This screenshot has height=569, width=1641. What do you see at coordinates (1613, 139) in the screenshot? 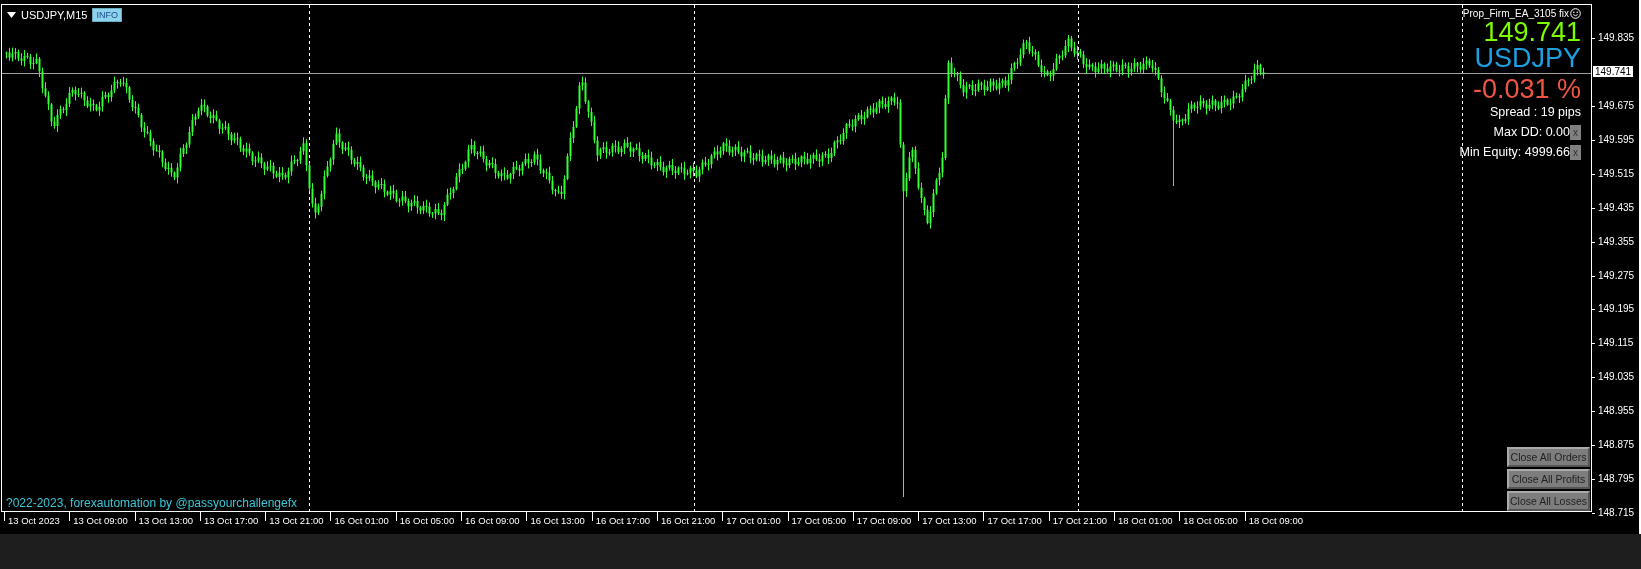
I see `price-label: 149.595` at bounding box center [1613, 139].